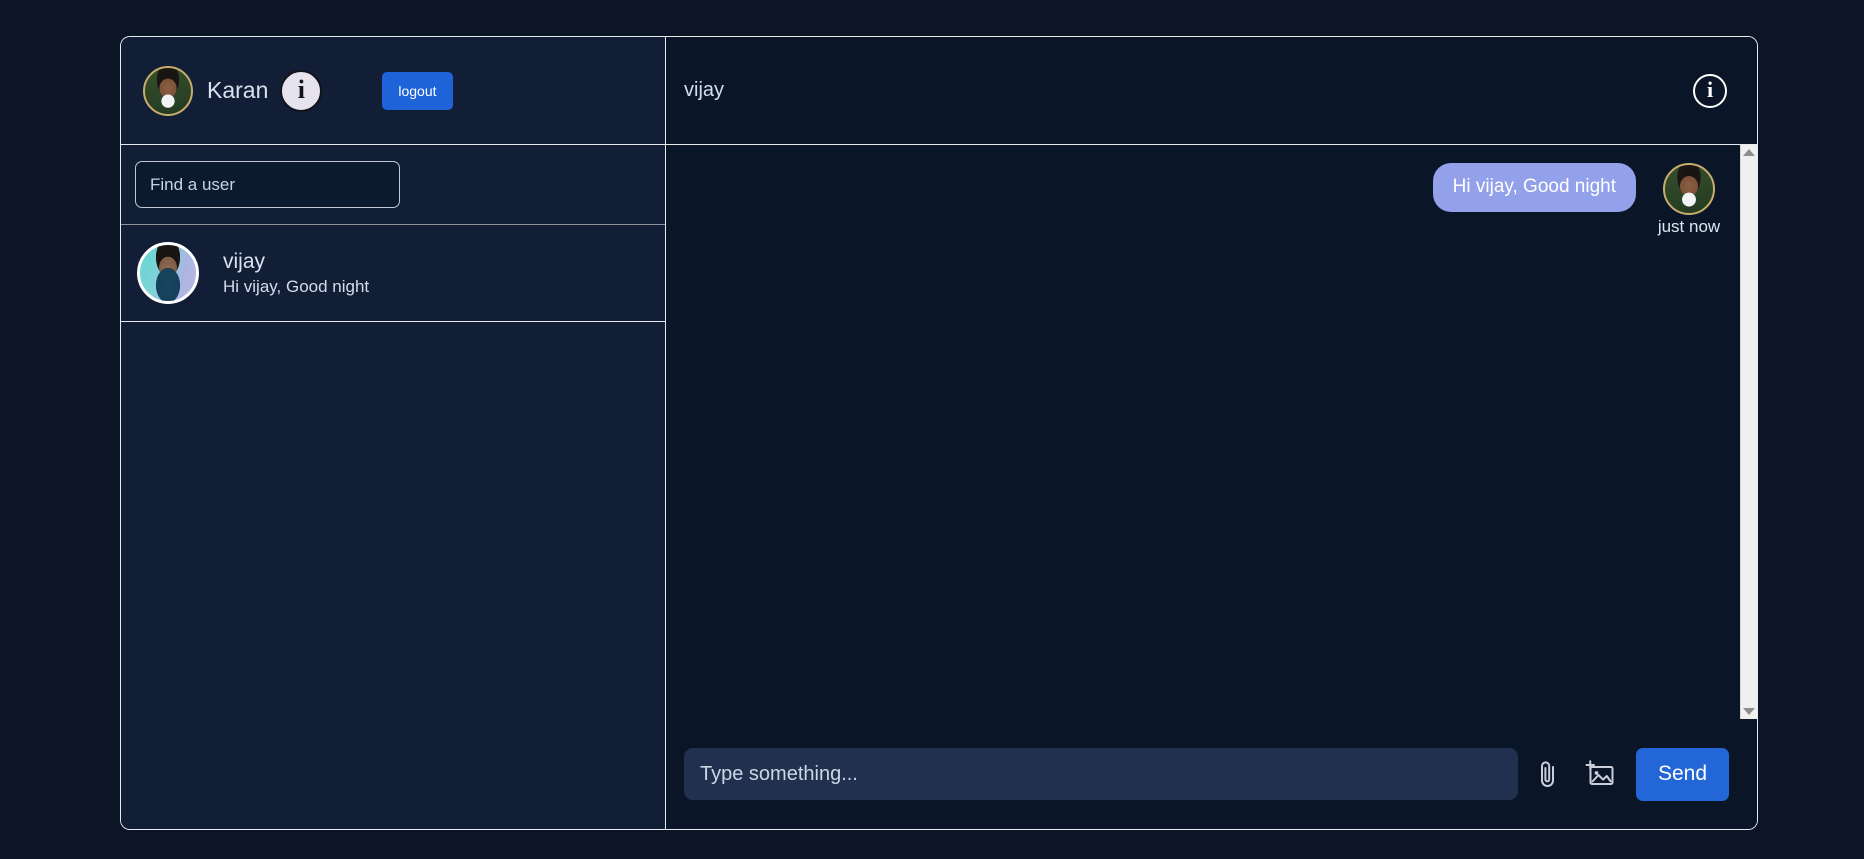 This screenshot has height=859, width=1864. I want to click on chat-scrollbar, so click(1748, 432).